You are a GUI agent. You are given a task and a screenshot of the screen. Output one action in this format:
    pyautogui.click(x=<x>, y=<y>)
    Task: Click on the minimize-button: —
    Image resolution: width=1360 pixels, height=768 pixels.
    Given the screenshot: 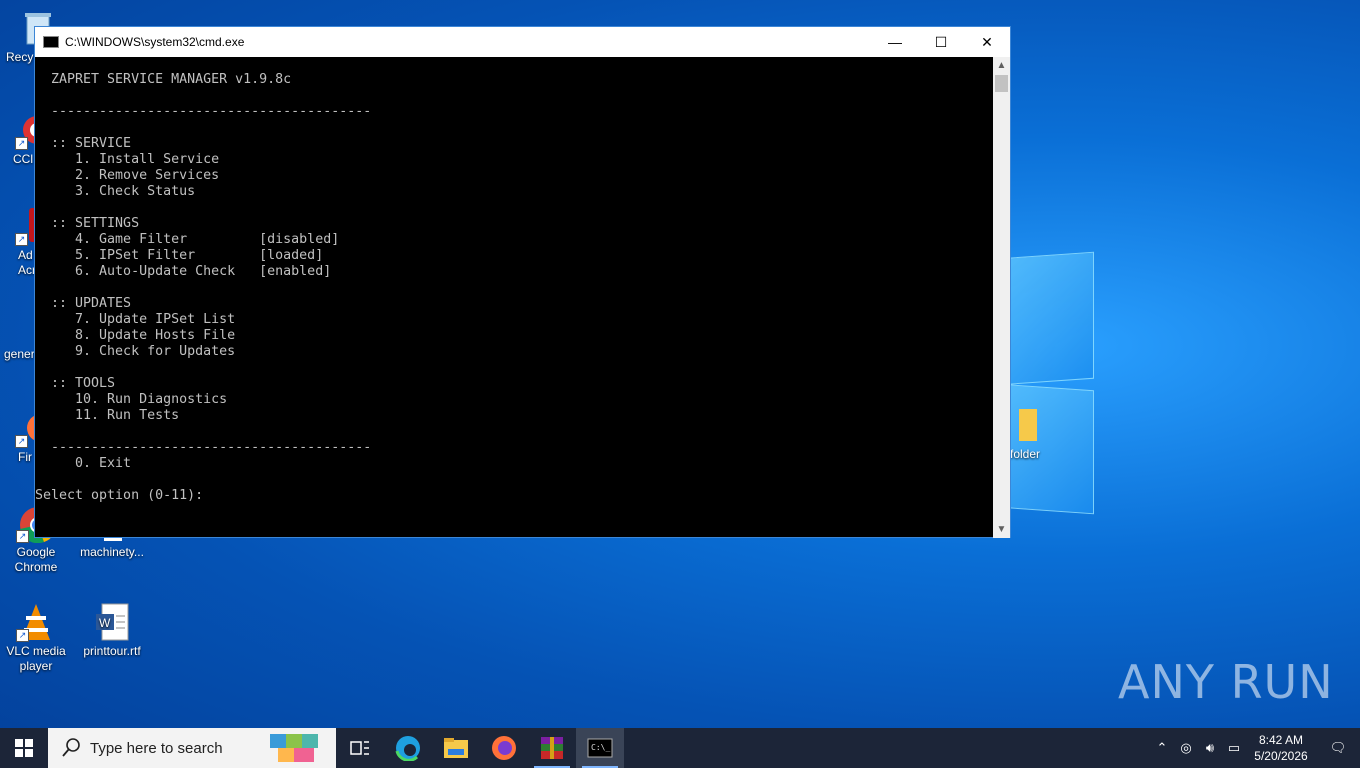 What is the action you would take?
    pyautogui.click(x=895, y=42)
    